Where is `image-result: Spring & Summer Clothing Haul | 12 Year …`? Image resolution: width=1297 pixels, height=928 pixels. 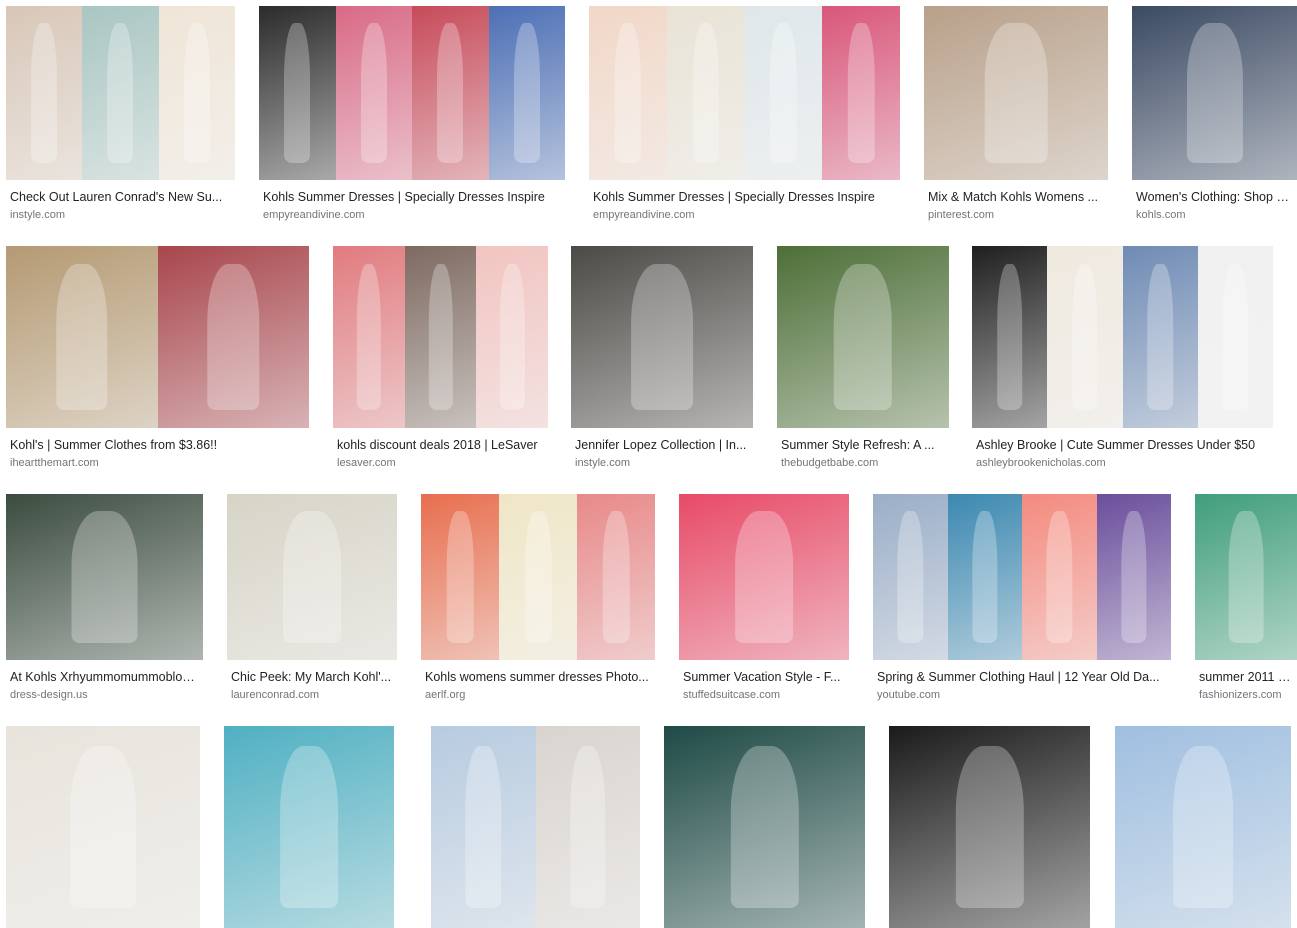 image-result: Spring & Summer Clothing Haul | 12 Year … is located at coordinates (1022, 599).